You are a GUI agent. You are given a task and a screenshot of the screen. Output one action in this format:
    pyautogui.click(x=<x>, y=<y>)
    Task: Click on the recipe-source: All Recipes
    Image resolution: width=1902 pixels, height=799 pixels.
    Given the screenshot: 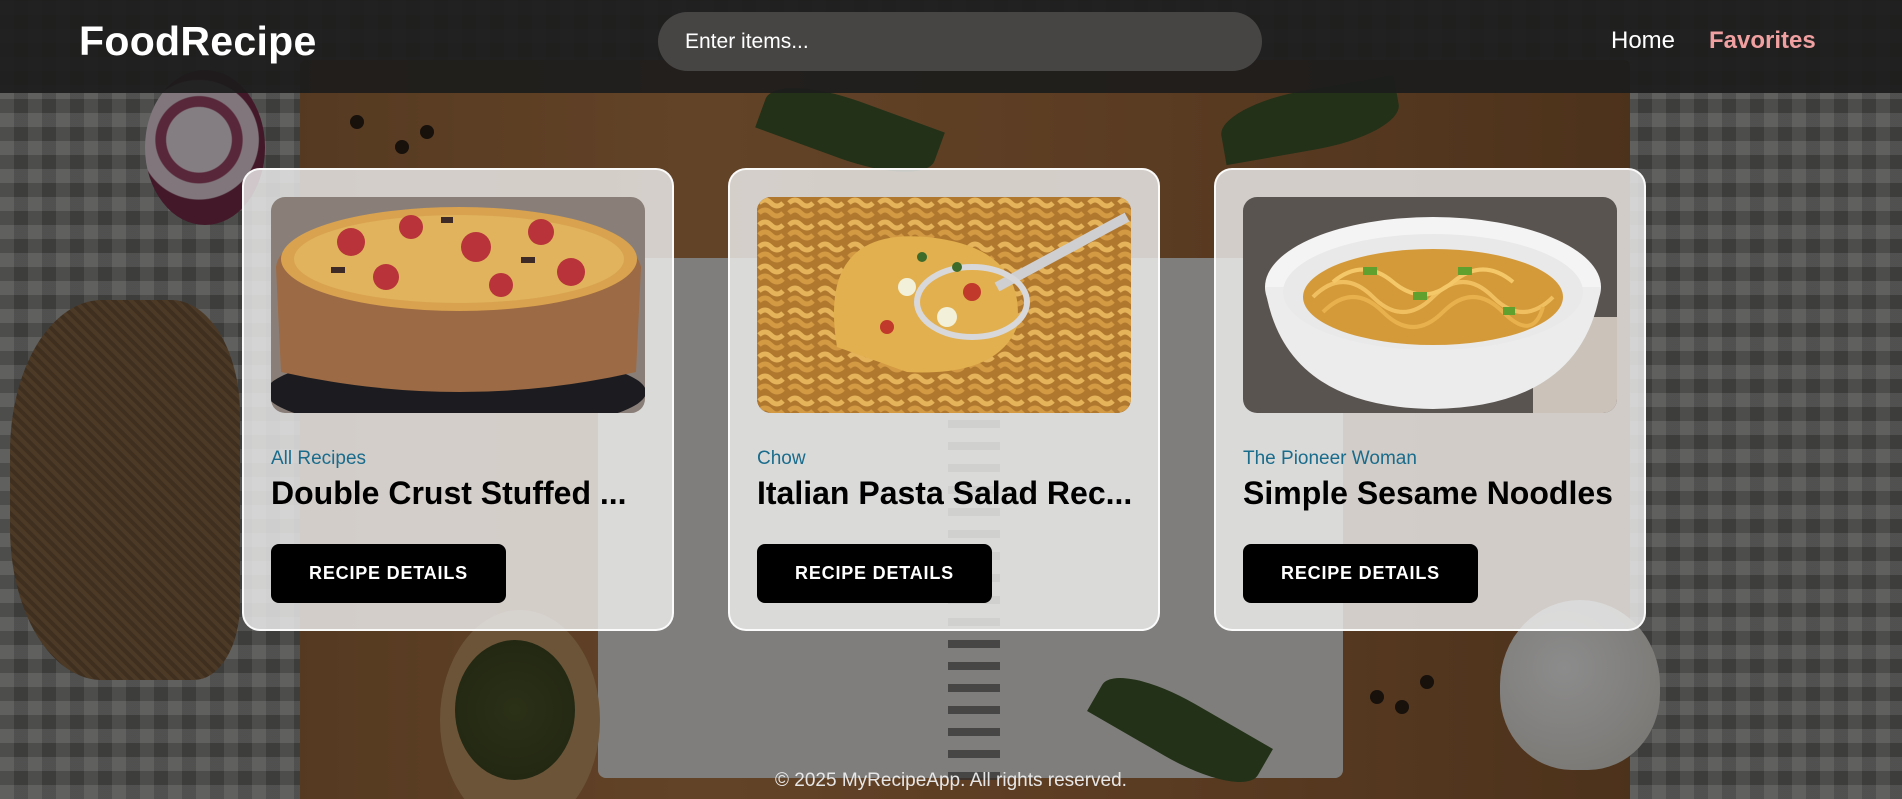 What is the action you would take?
    pyautogui.click(x=319, y=458)
    